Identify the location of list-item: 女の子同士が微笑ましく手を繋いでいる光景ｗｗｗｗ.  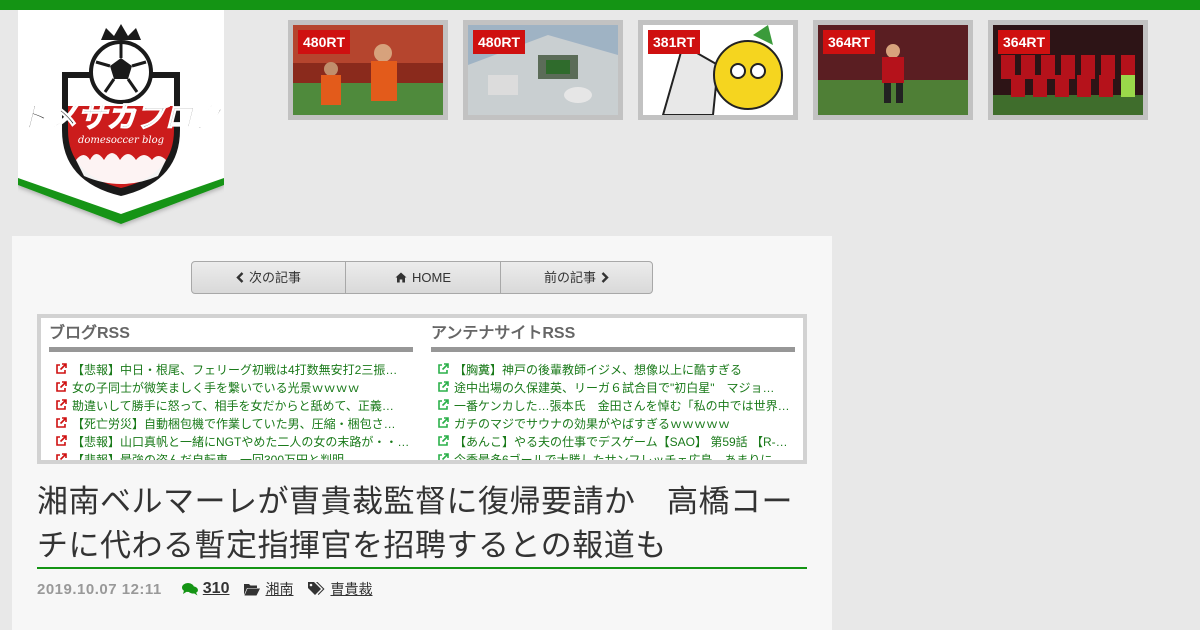
(231, 387).